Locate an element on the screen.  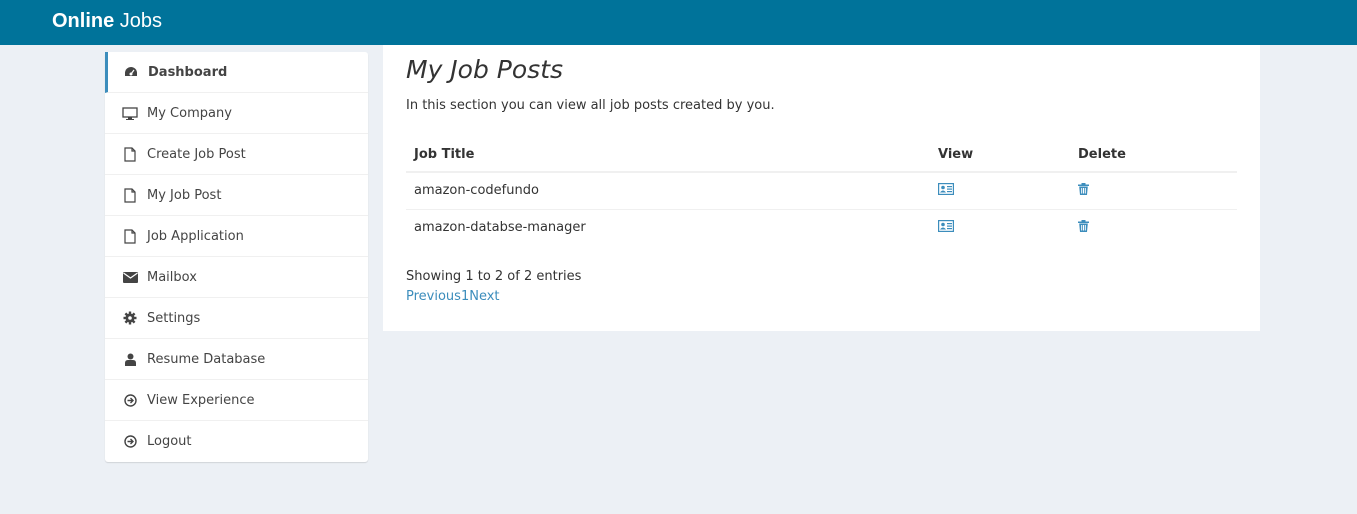
table-header-row: Job Title View Delete is located at coordinates (821, 155).